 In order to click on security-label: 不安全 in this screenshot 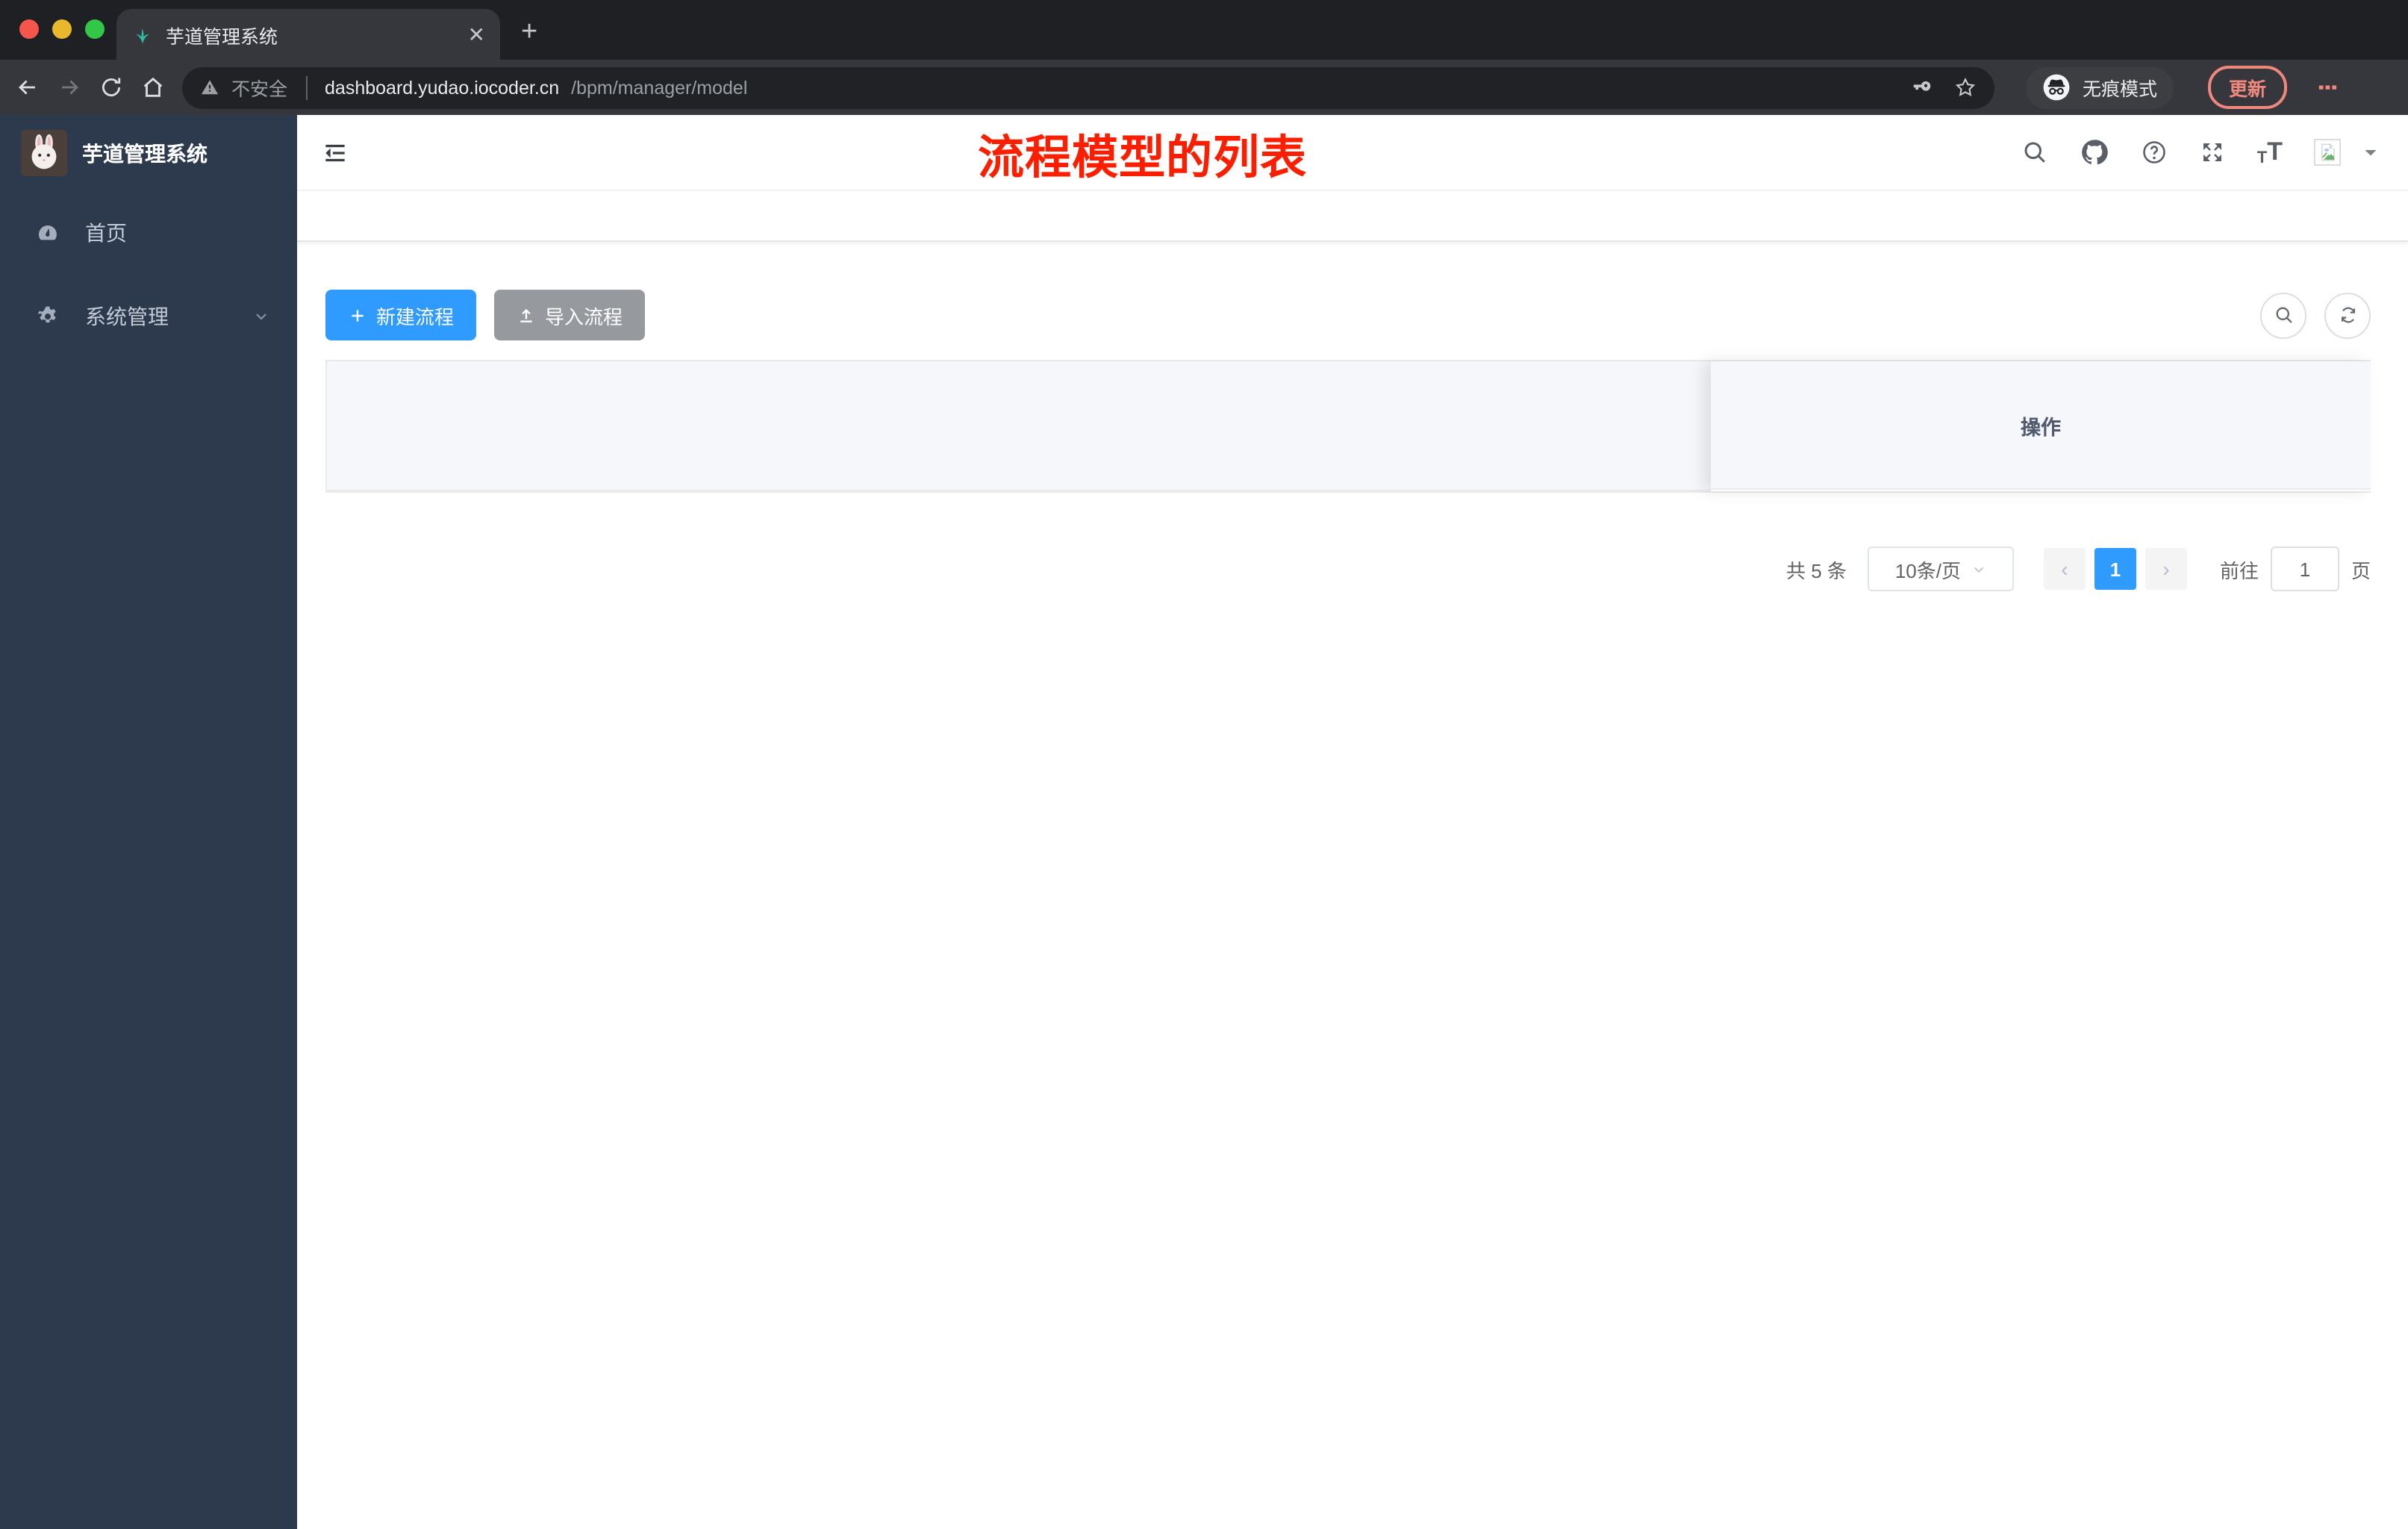, I will do `click(259, 89)`.